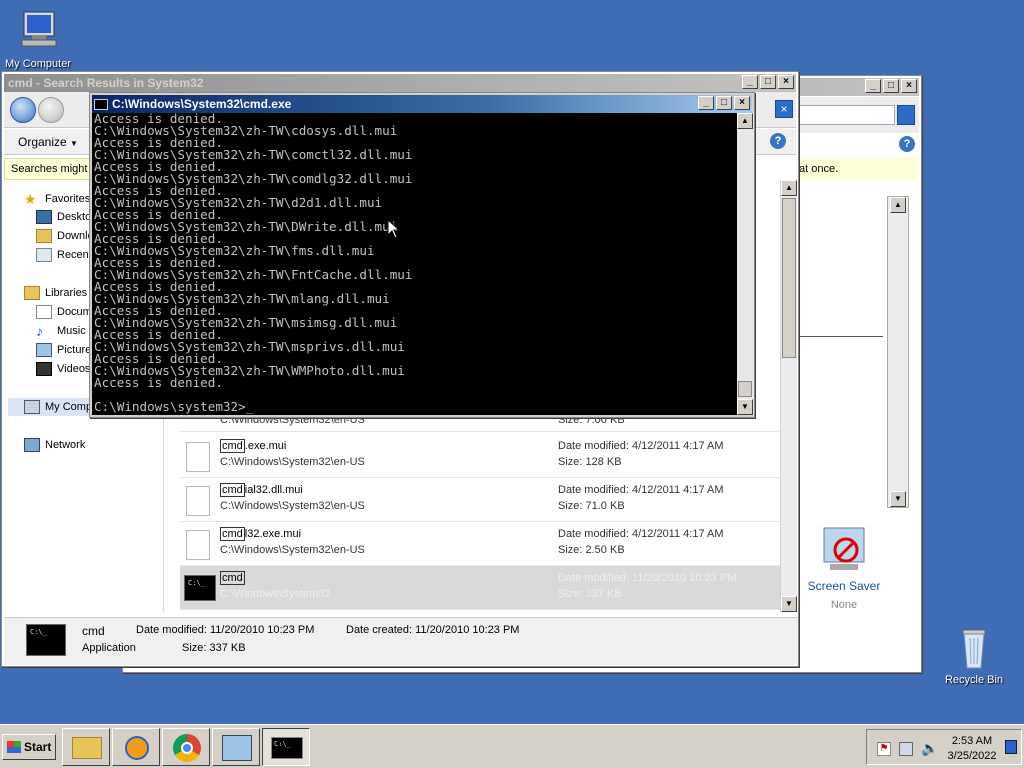 Image resolution: width=1024 pixels, height=768 pixels. Describe the element at coordinates (69, 407) in the screenshot. I see `nav-label: My Comp` at that location.